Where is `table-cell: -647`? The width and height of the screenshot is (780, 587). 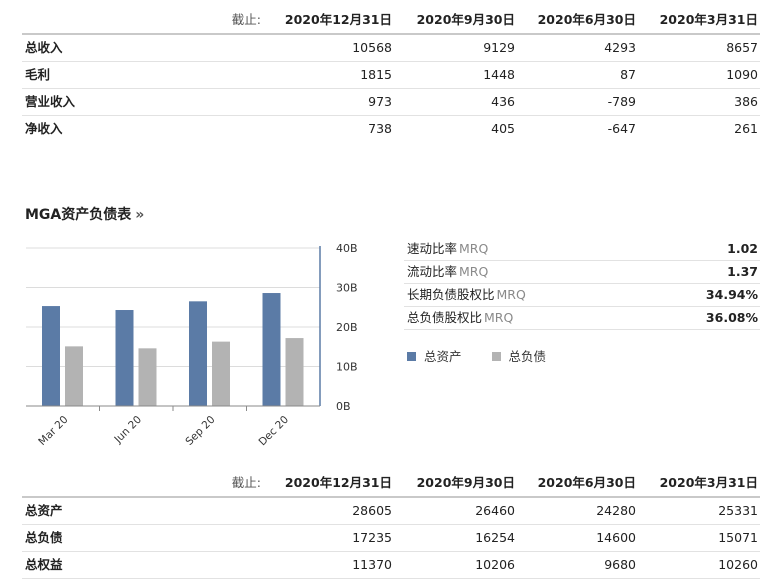
table-cell: -647 is located at coordinates (621, 128).